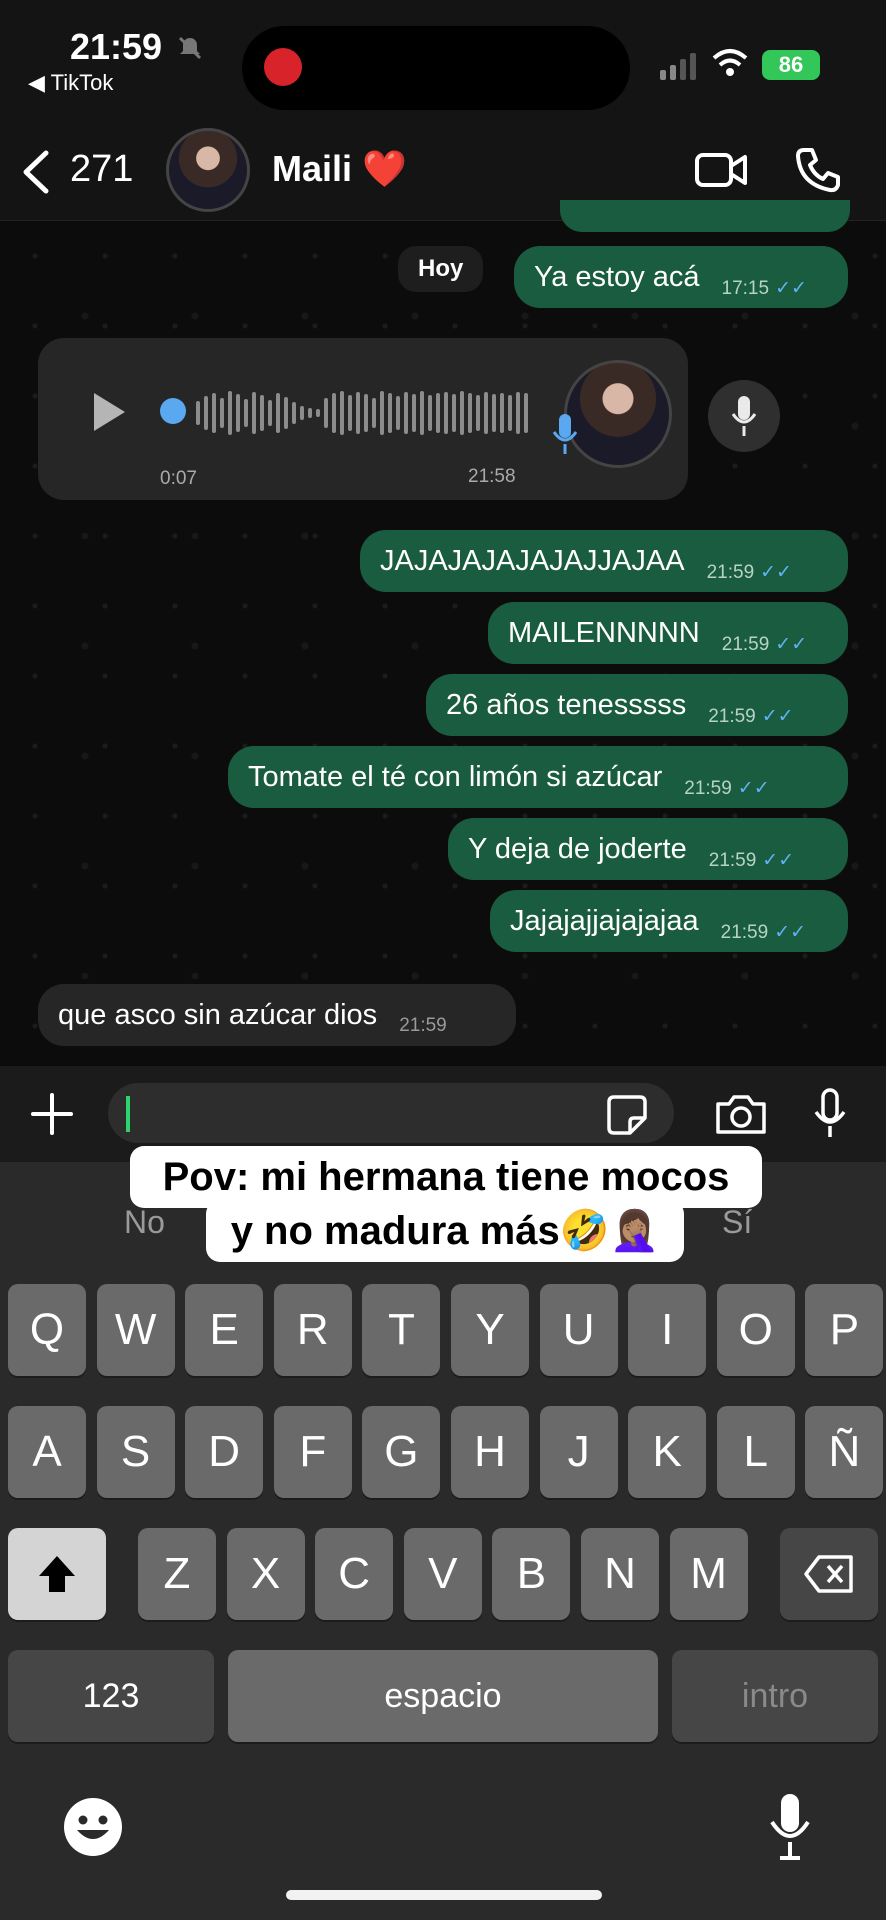 The width and height of the screenshot is (886, 1920). What do you see at coordinates (339, 169) in the screenshot?
I see `contact-name: Maili ❤️` at bounding box center [339, 169].